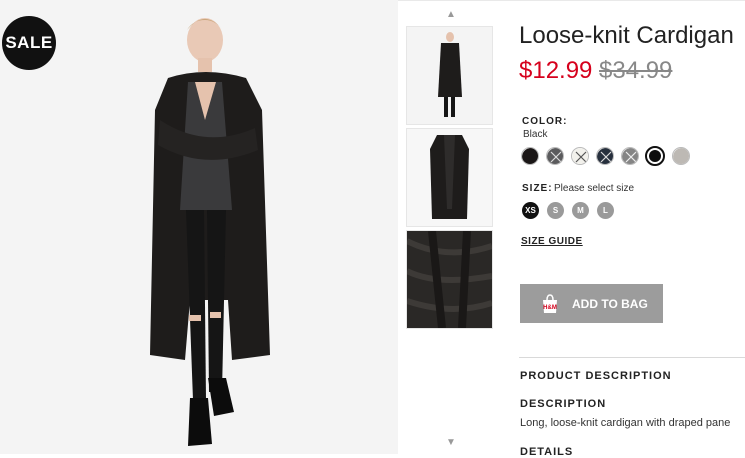  What do you see at coordinates (655, 156) in the screenshot?
I see `color-swatch-black-selected` at bounding box center [655, 156].